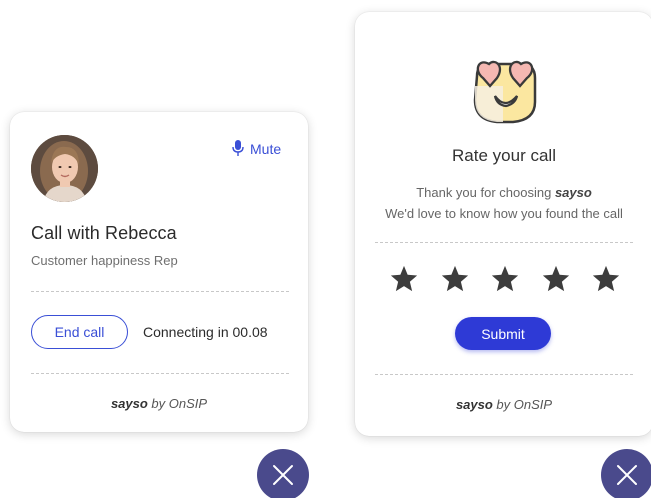  I want to click on call-status: Connecting in 00.08, so click(205, 332).